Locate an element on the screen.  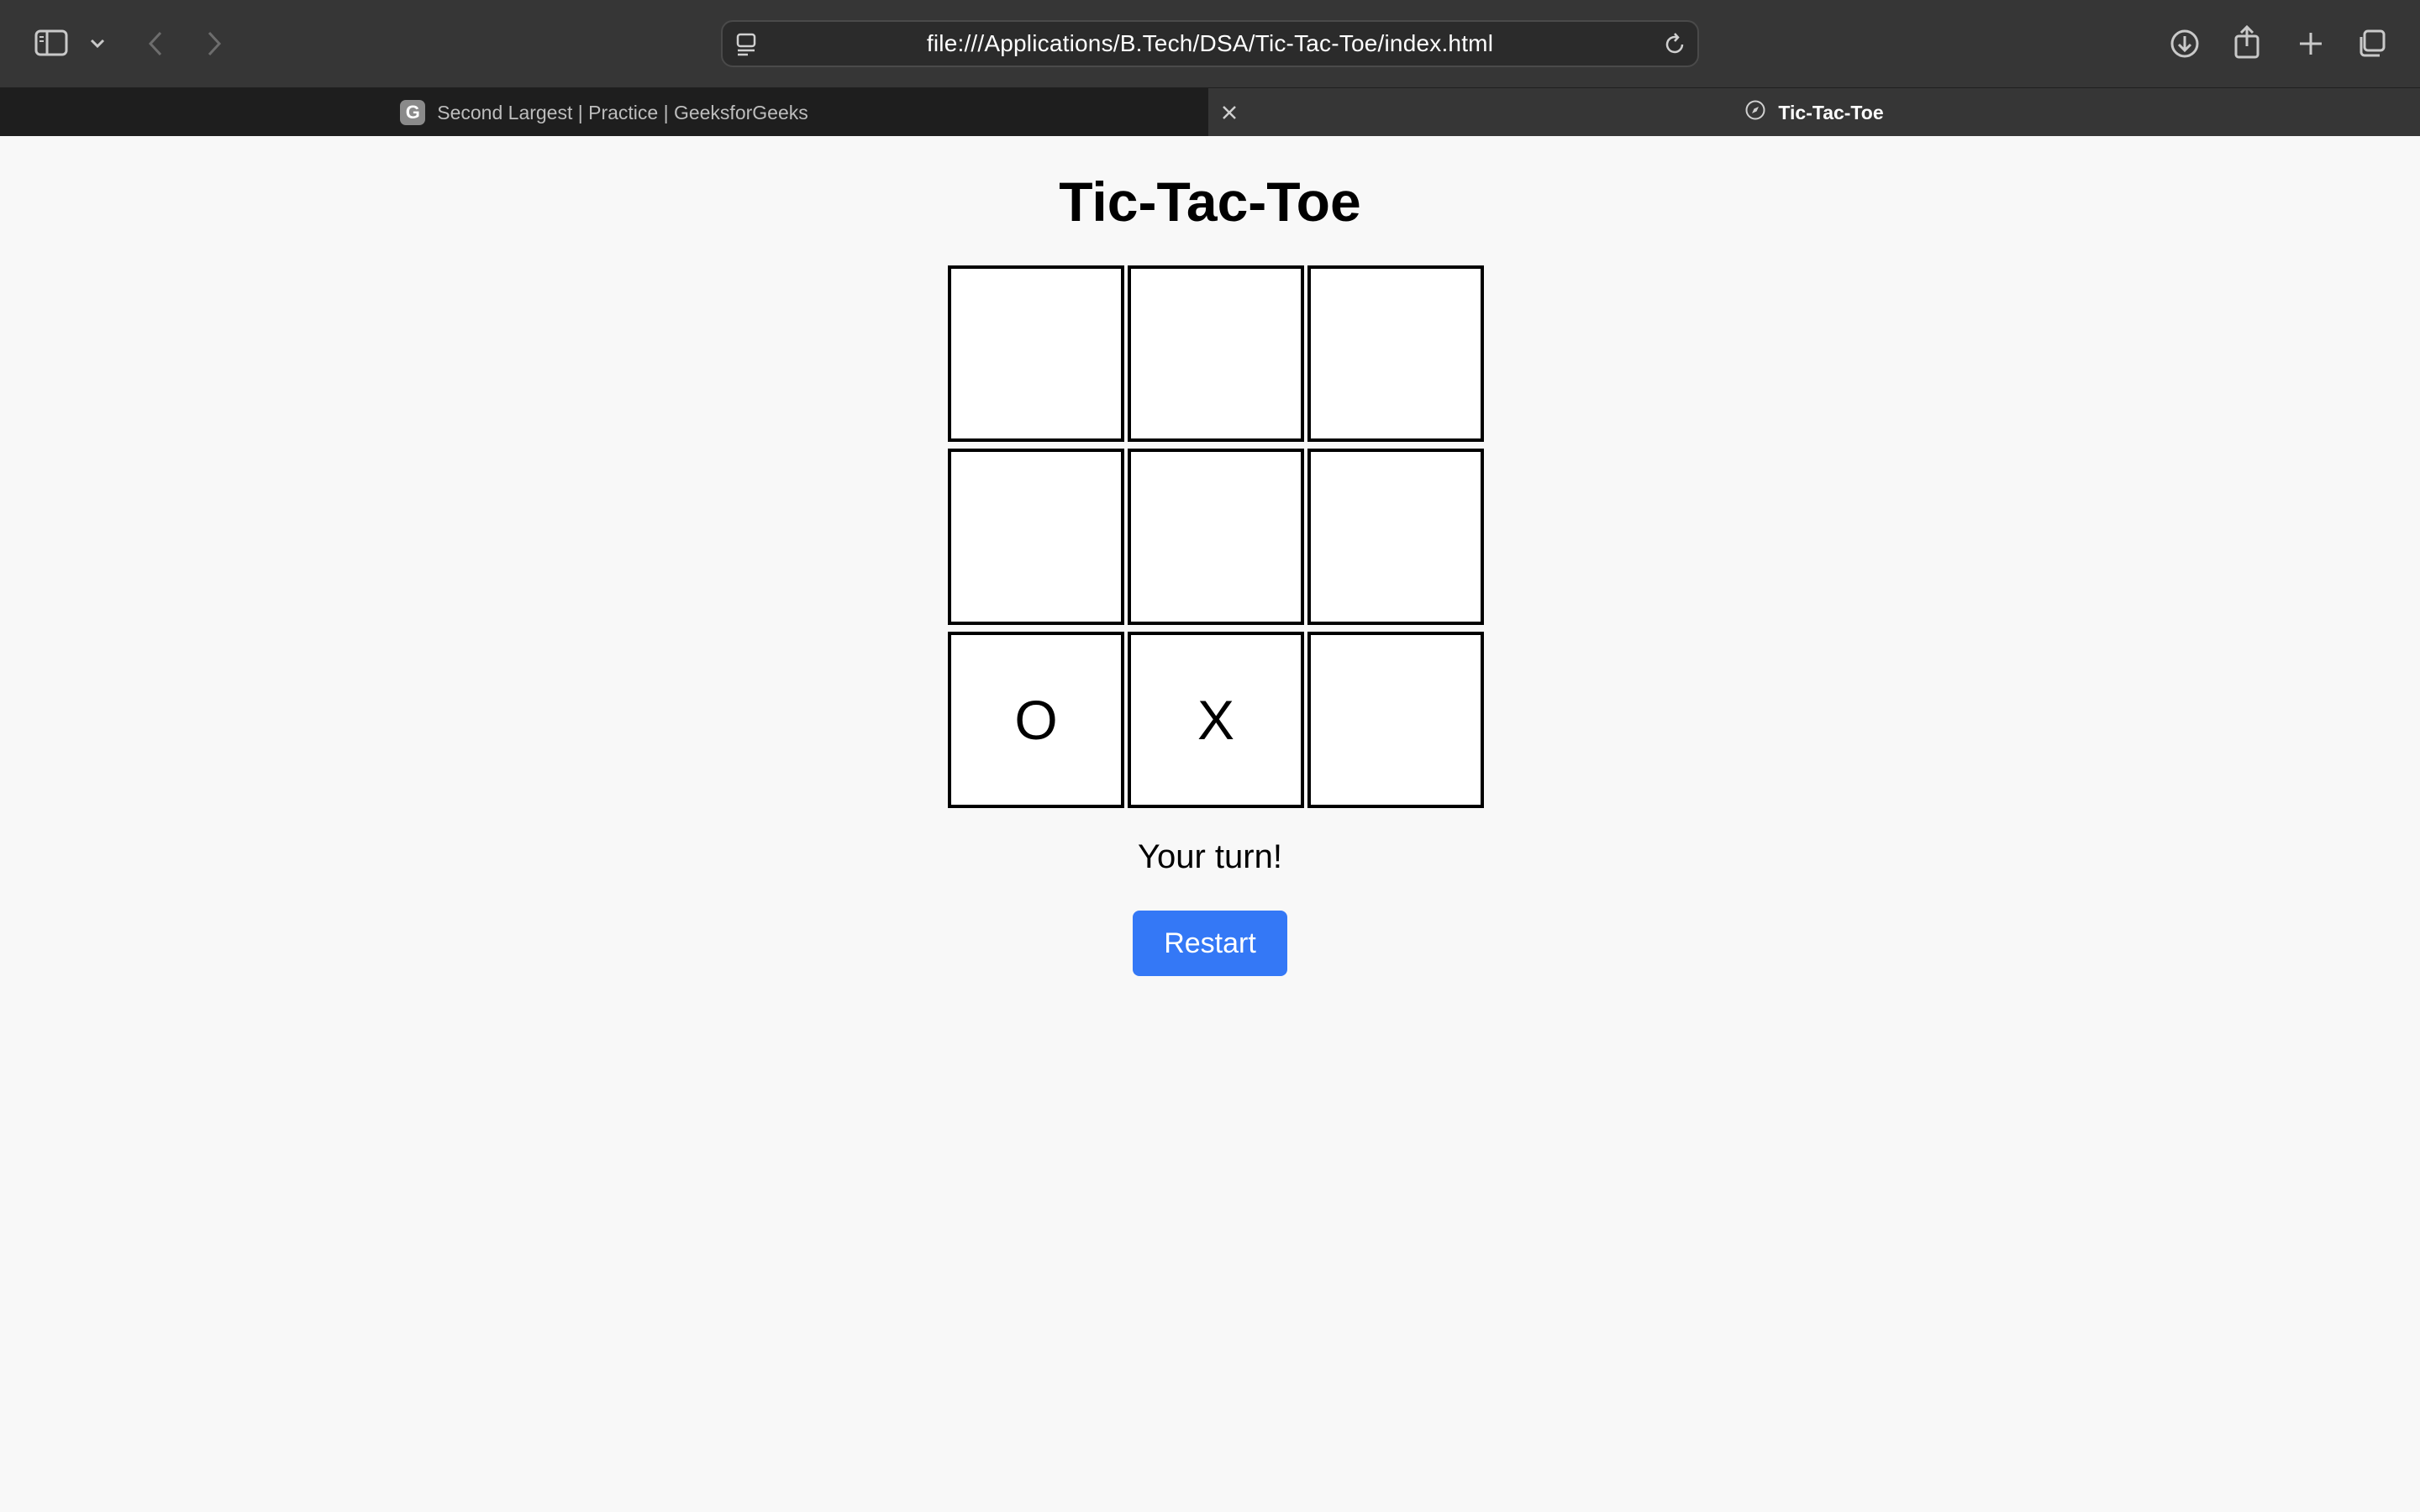
reload-icon is located at coordinates (1675, 44).